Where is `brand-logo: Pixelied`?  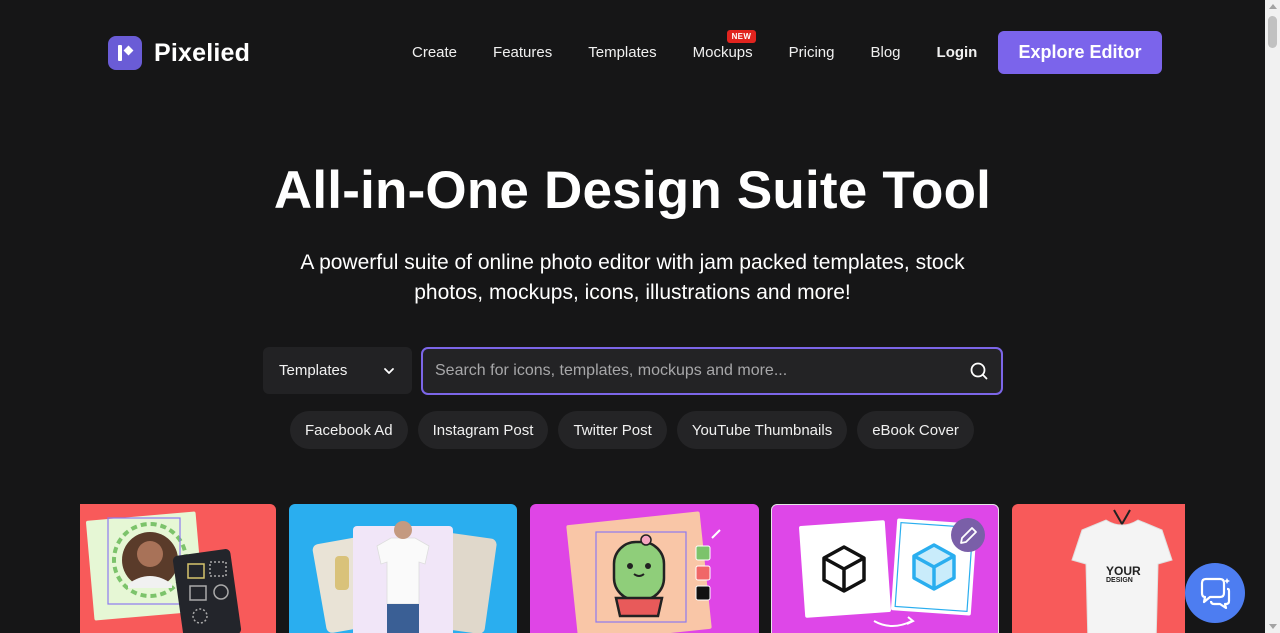
brand-logo: Pixelied is located at coordinates (179, 53).